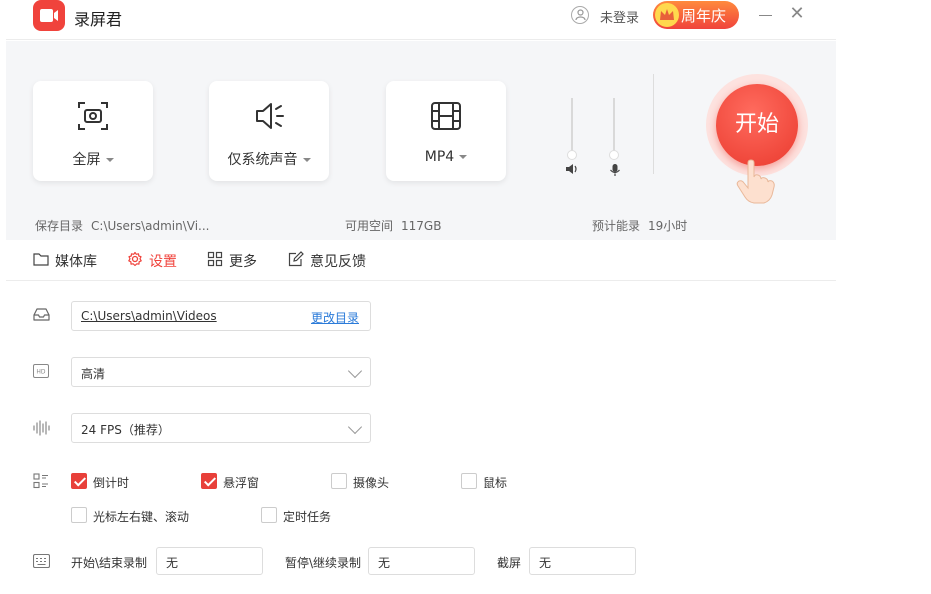 Image resolution: width=931 pixels, height=594 pixels. Describe the element at coordinates (163, 262) in the screenshot. I see `tab-label: 设置` at that location.